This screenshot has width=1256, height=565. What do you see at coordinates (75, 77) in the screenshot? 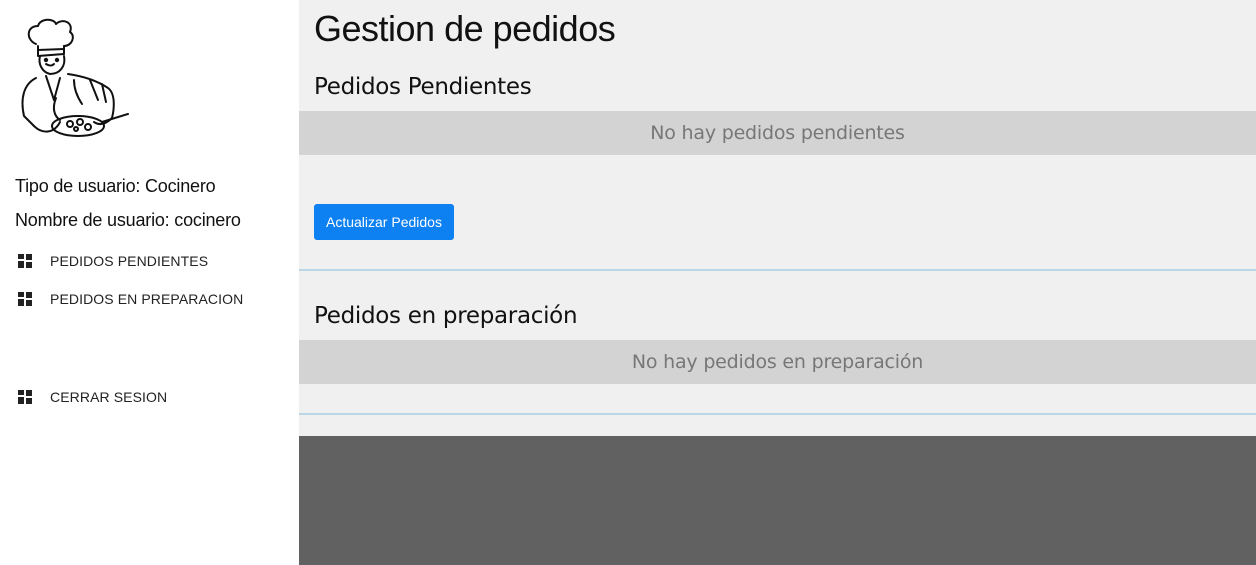
I see `chef-logo` at bounding box center [75, 77].